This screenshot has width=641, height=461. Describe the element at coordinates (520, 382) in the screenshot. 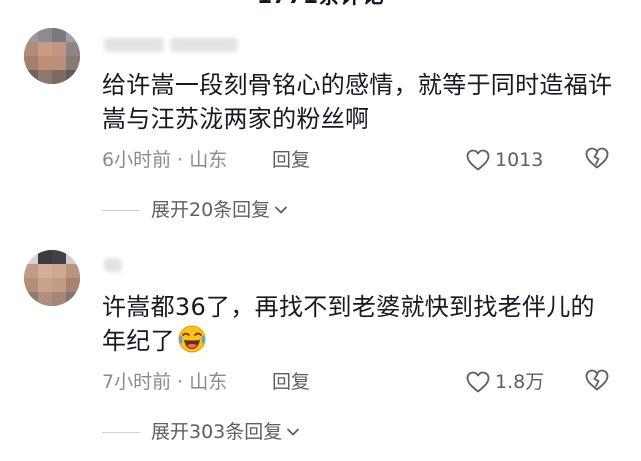

I see `like-count: 1.8万` at that location.